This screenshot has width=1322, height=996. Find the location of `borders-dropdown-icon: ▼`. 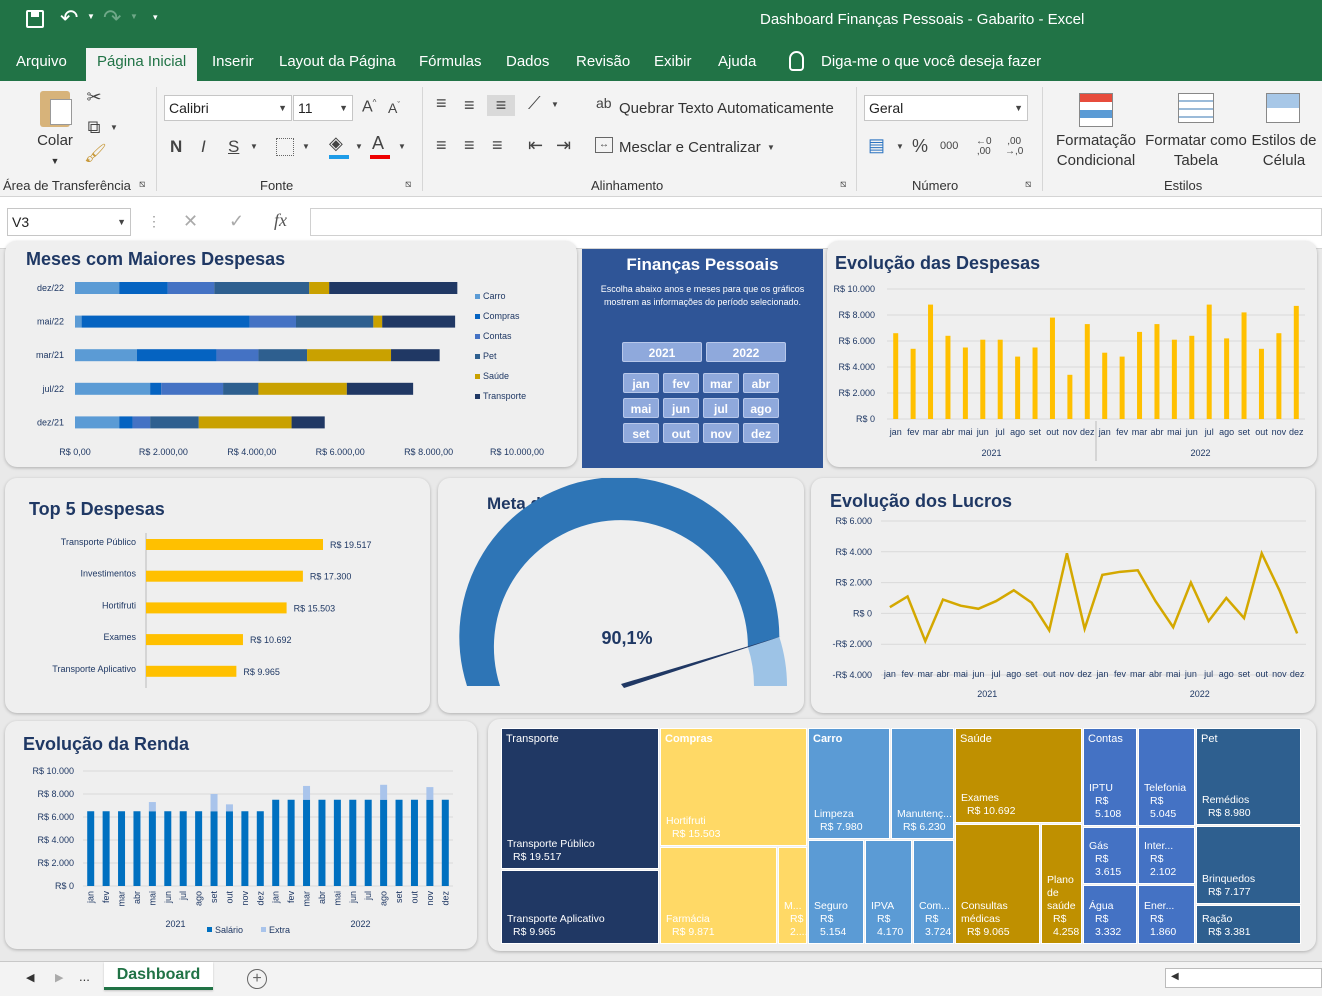

borders-dropdown-icon: ▼ is located at coordinates (306, 146).